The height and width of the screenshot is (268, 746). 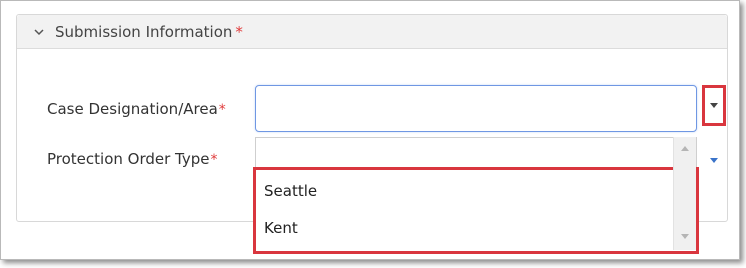 I want to click on options-scrollbar, so click(x=684, y=193).